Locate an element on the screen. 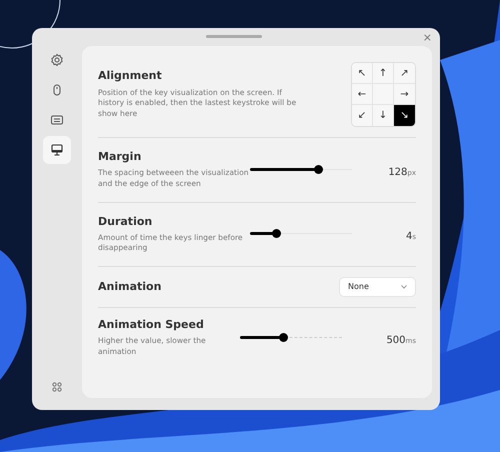 Image resolution: width=500 pixels, height=452 pixels. keyboard-icon is located at coordinates (57, 120).